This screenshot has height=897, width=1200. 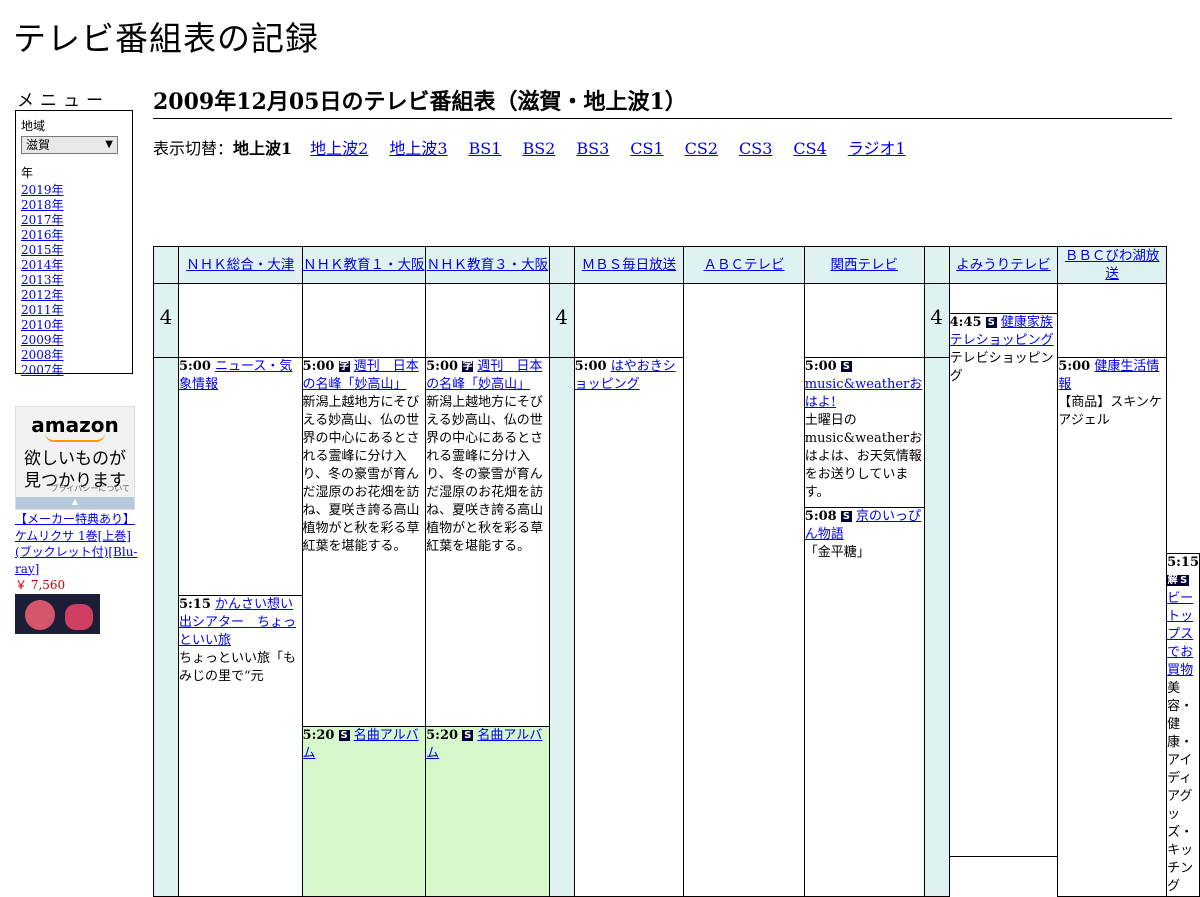 I want to click on ad-text-line: 欲しいものが, so click(x=75, y=459).